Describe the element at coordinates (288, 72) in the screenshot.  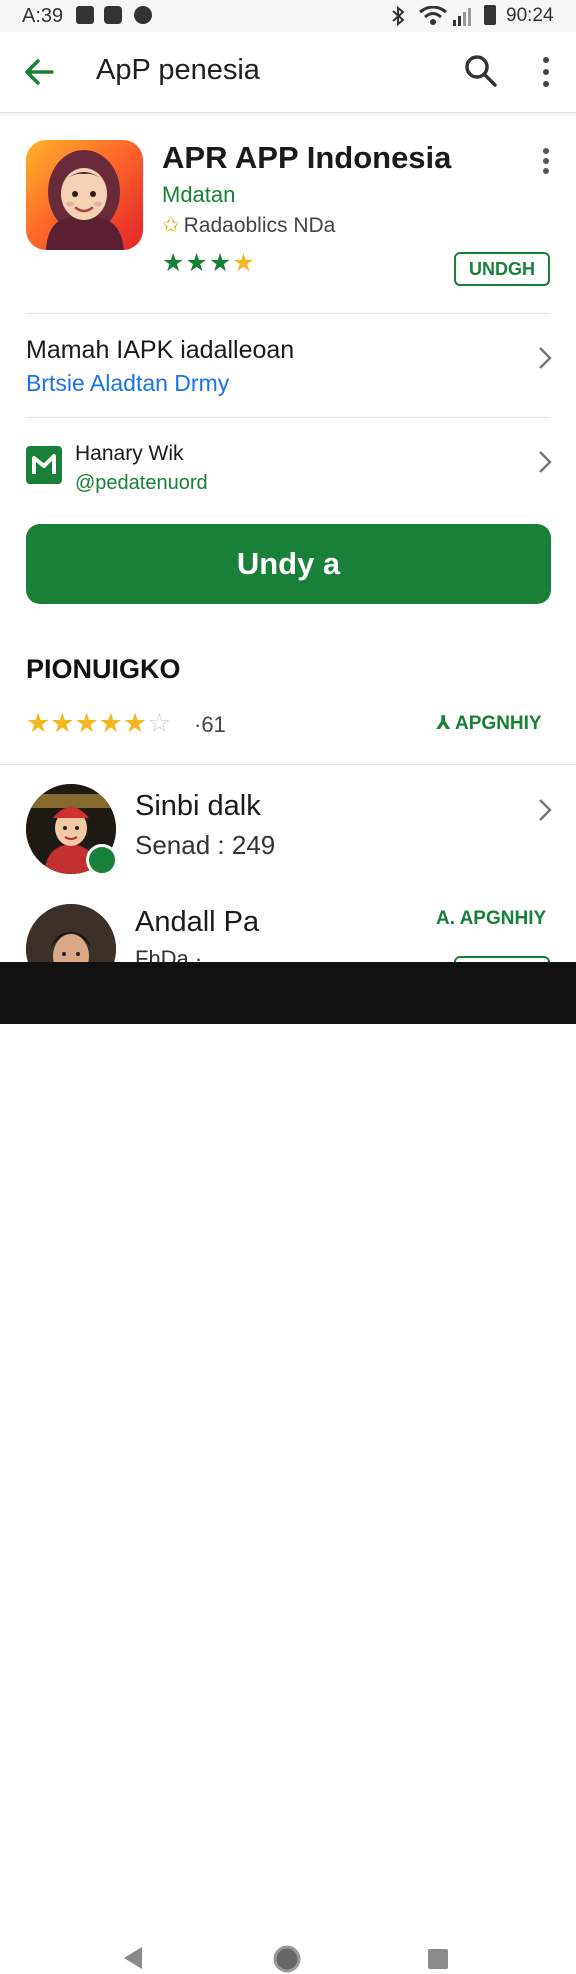
I see `app-bar: ApP penesia` at that location.